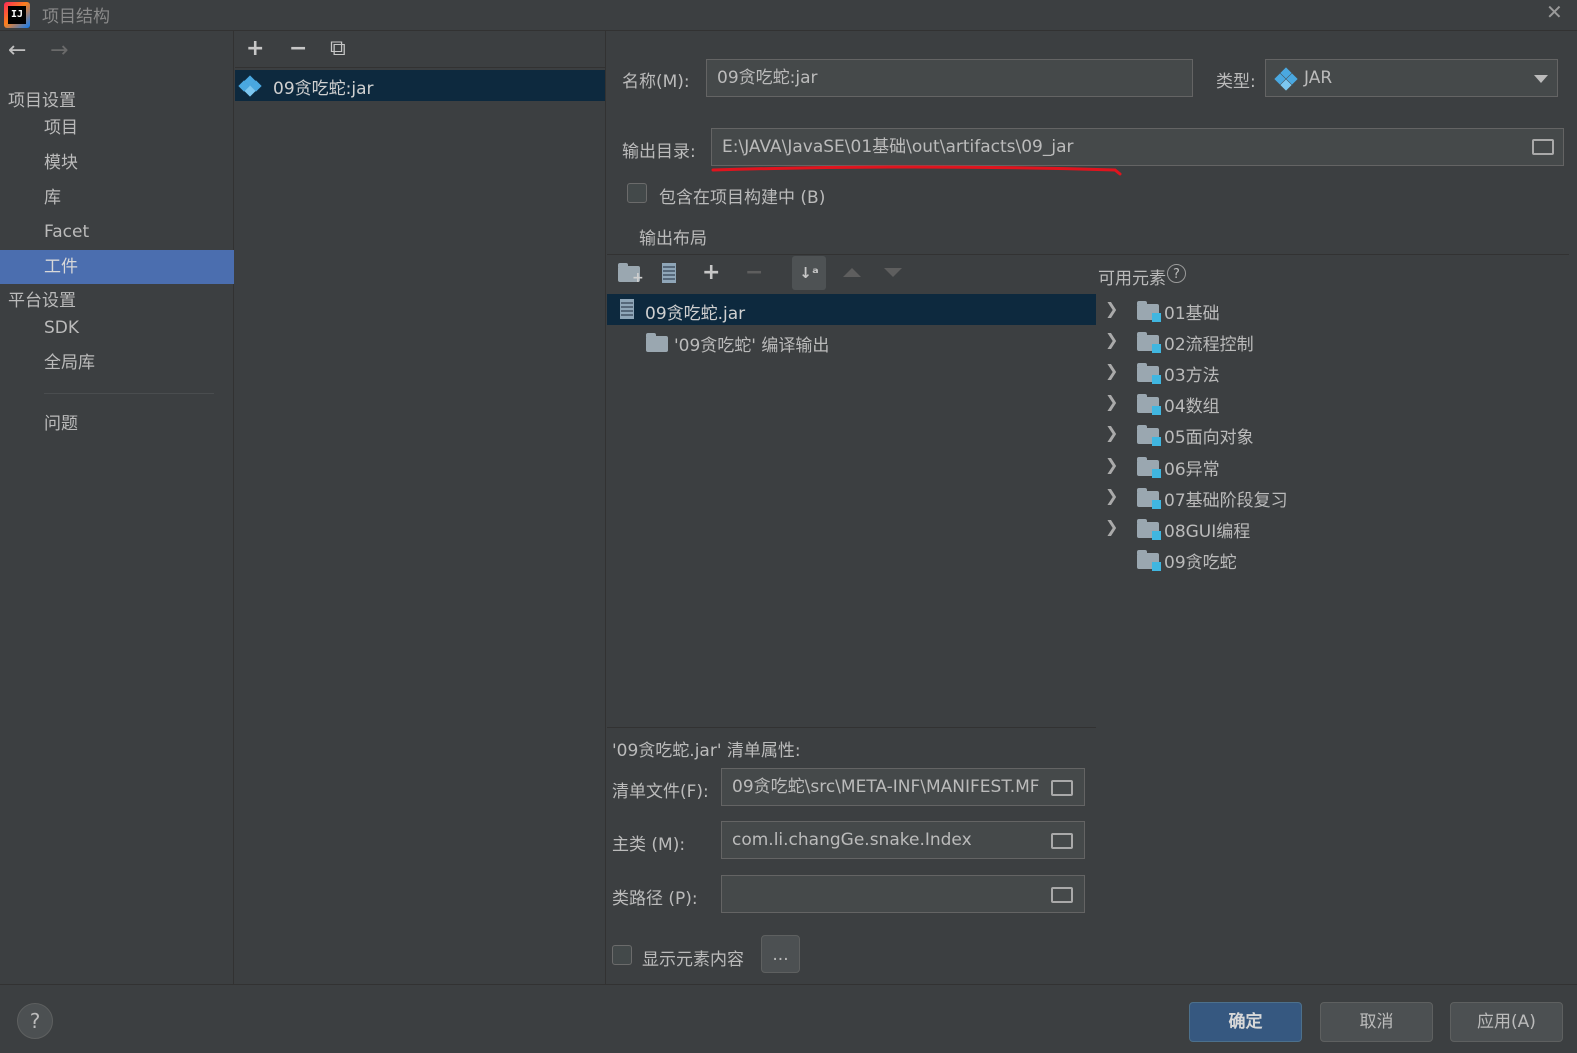  Describe the element at coordinates (42, 301) in the screenshot. I see `platform-settings-header: 平台设置` at that location.